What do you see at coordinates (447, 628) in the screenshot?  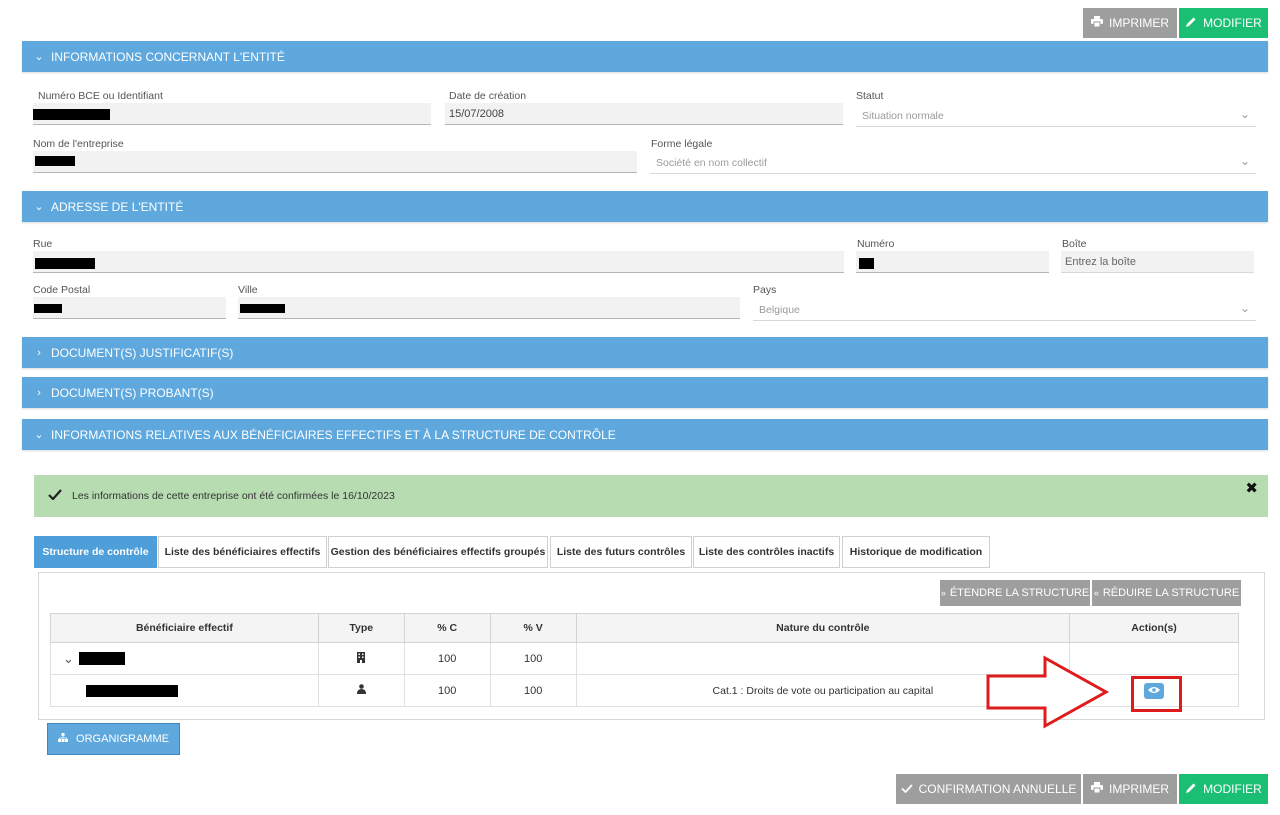 I see `column-header: % C` at bounding box center [447, 628].